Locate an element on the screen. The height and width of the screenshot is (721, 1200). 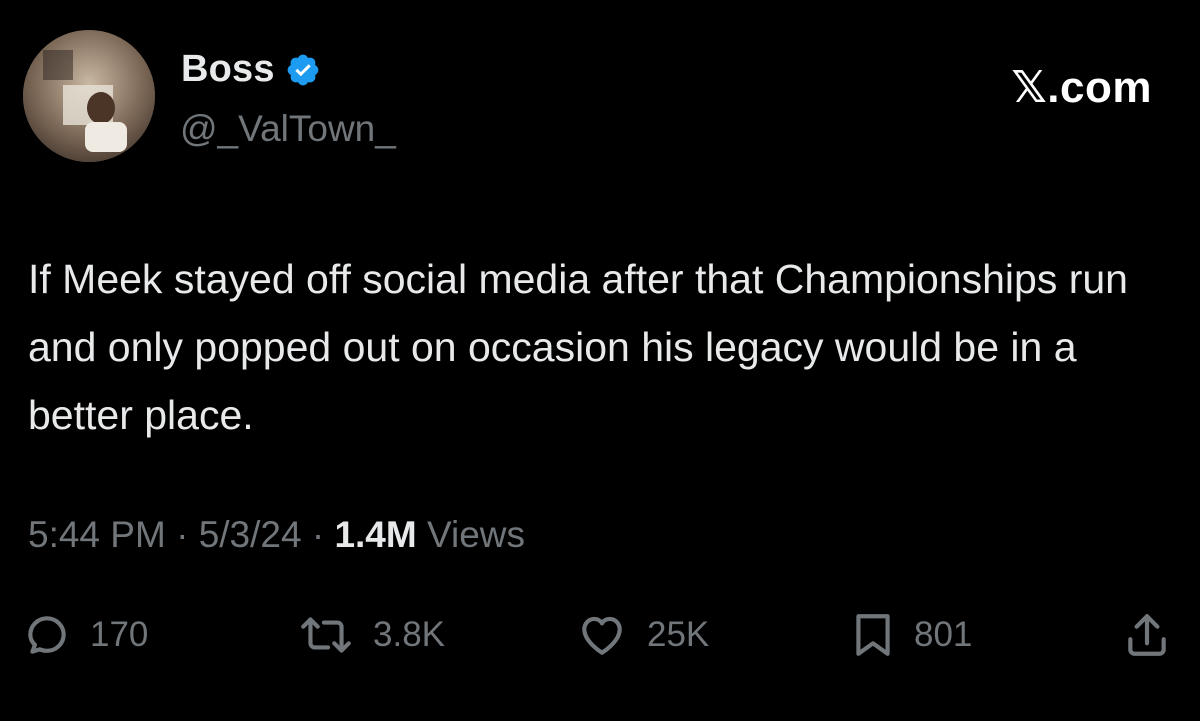
views-count: 1.4M is located at coordinates (375, 534).